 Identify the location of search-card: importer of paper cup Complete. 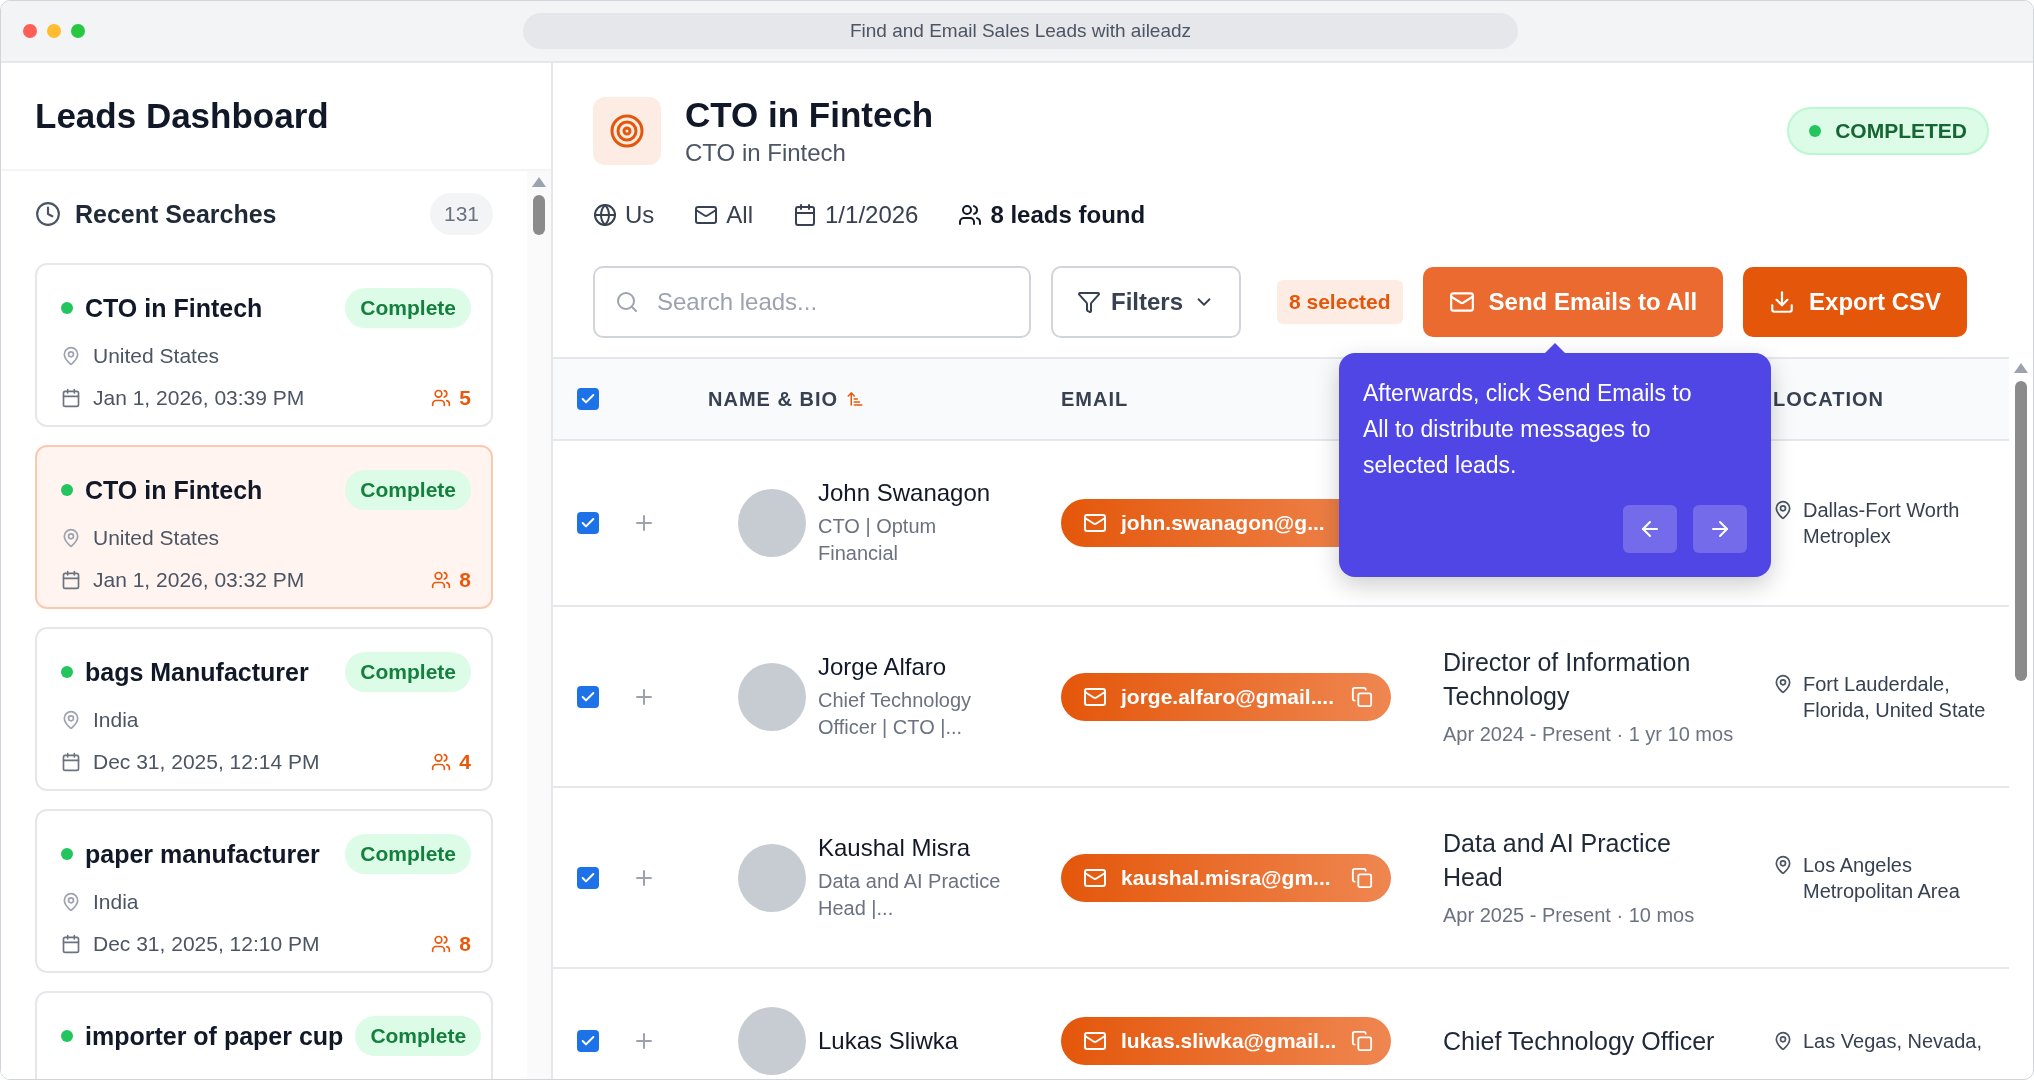
(264, 1035).